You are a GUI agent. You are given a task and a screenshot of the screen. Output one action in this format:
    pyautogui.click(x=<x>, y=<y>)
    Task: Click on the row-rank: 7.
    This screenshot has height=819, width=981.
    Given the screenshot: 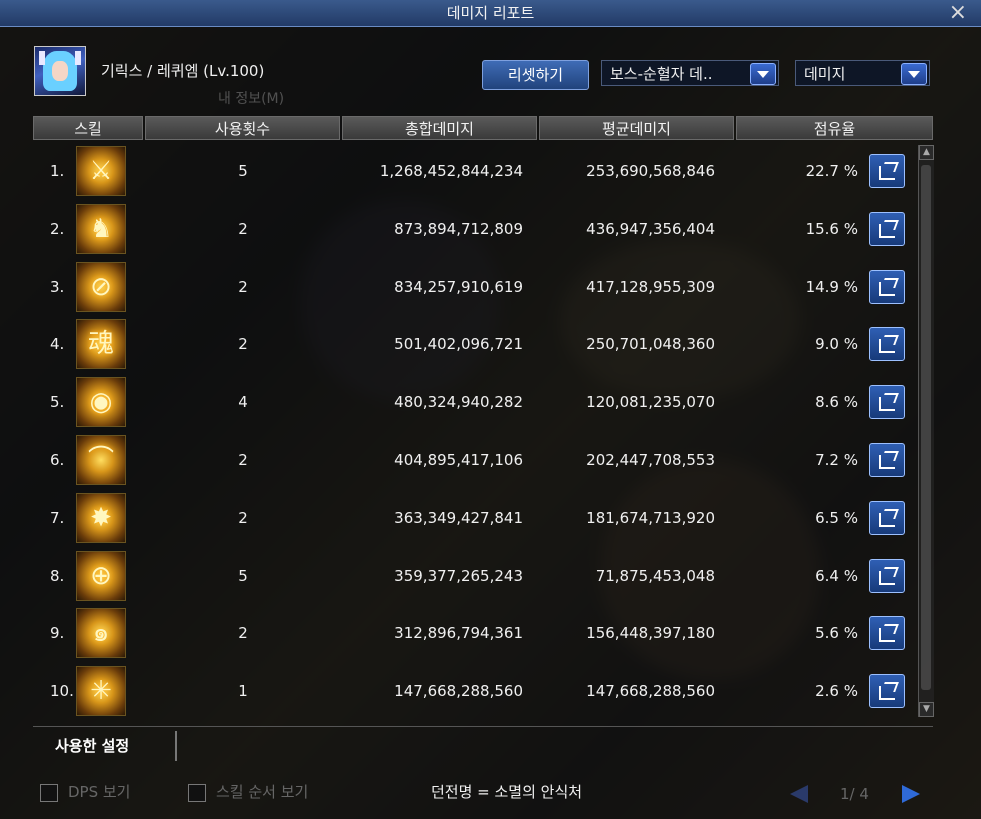 What is the action you would take?
    pyautogui.click(x=57, y=517)
    